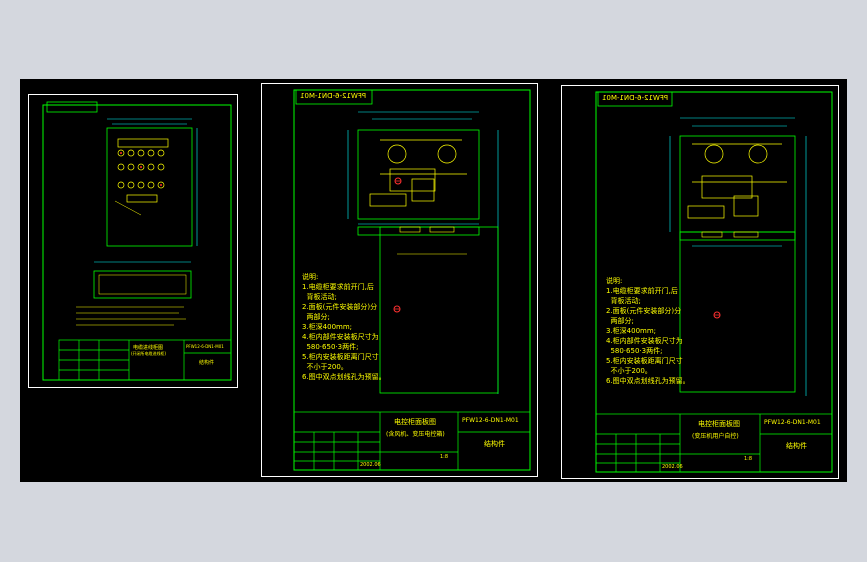 This screenshot has width=867, height=562. What do you see at coordinates (319, 297) in the screenshot?
I see `notes-center-line: 背板活动;` at bounding box center [319, 297].